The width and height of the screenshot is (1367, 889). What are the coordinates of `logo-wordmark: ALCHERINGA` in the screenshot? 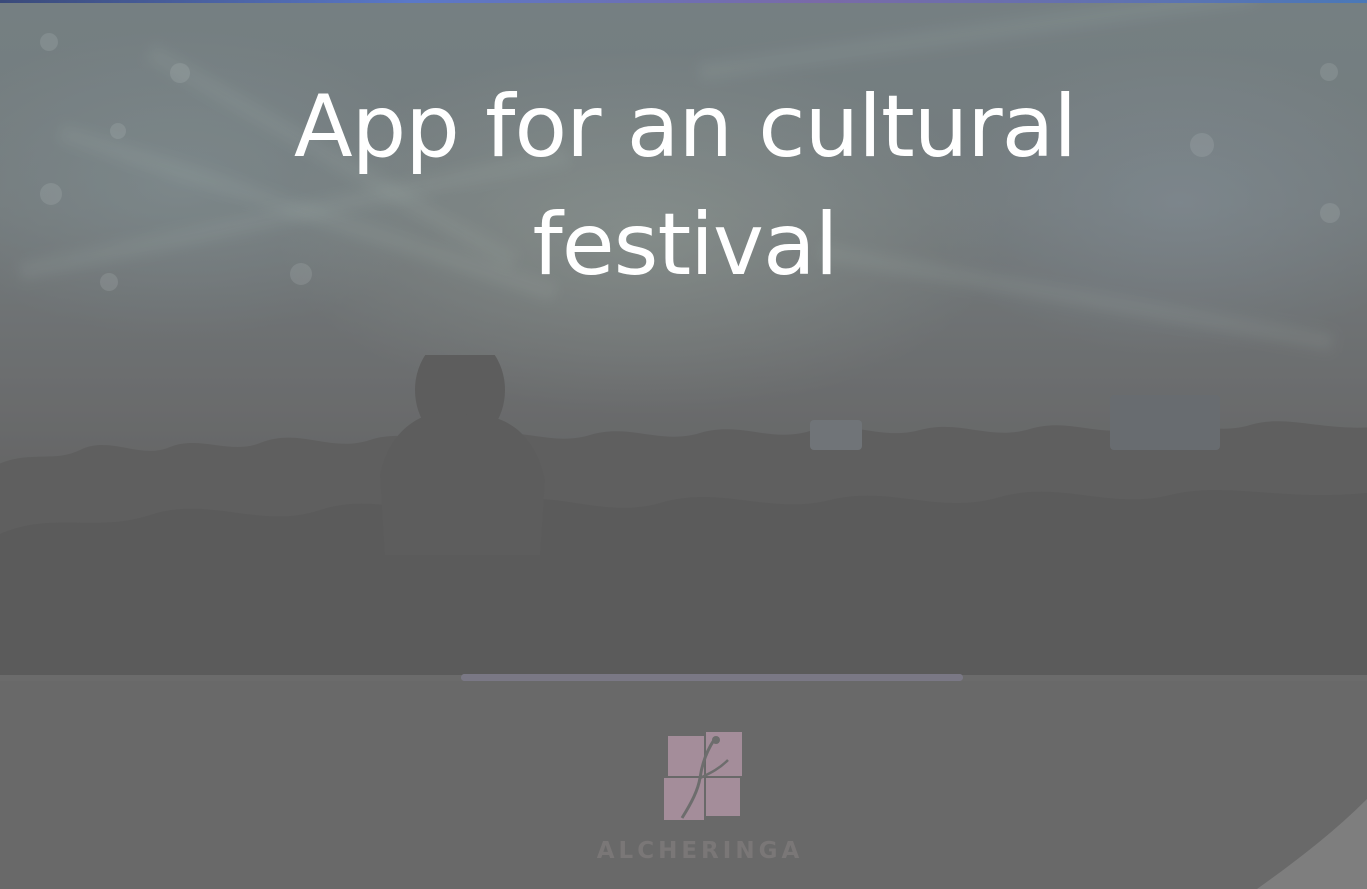 It's located at (700, 851).